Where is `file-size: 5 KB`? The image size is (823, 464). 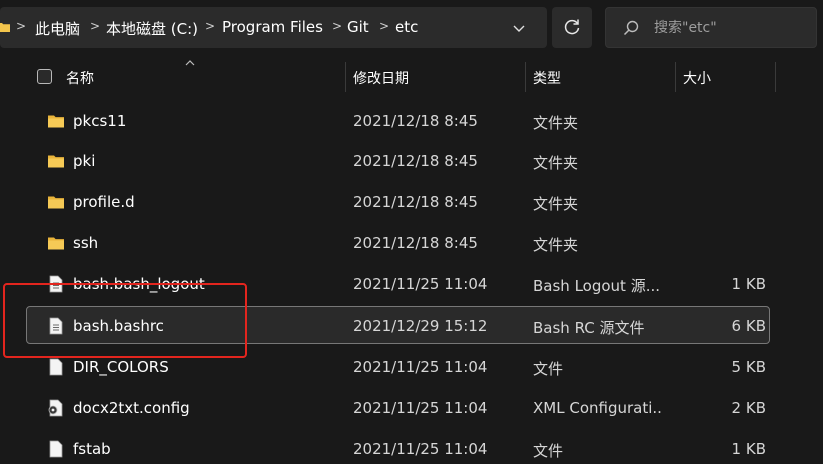
file-size: 5 KB is located at coordinates (748, 367).